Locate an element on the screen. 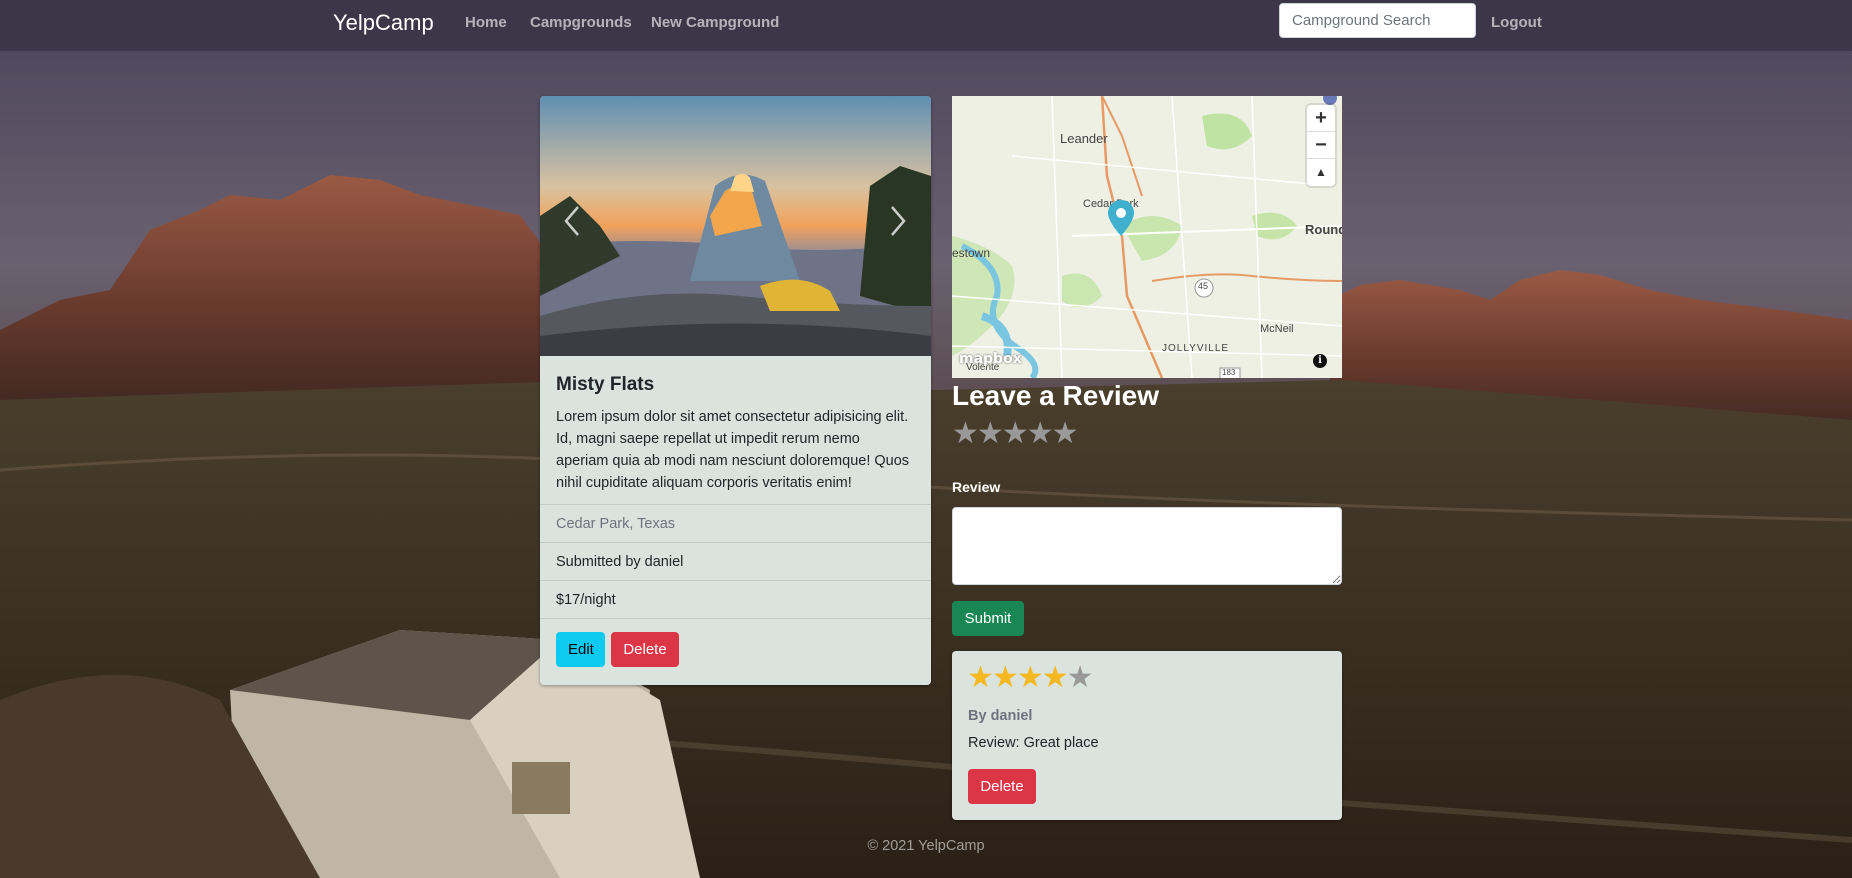 Image resolution: width=1852 pixels, height=878 pixels. review-author: By daniel is located at coordinates (1000, 716).